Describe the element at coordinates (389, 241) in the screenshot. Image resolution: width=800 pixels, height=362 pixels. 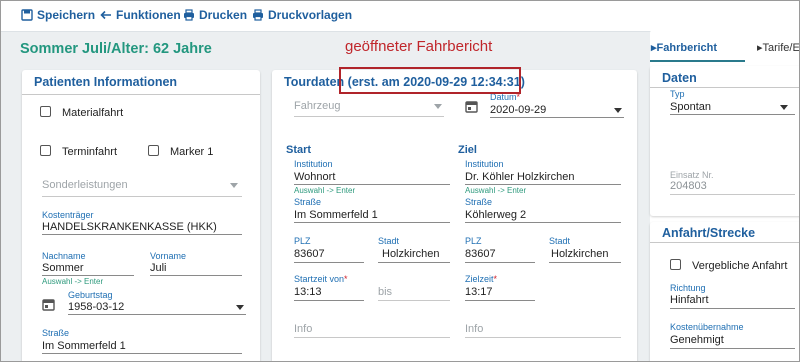
I see `start-city-label: Stadt` at that location.